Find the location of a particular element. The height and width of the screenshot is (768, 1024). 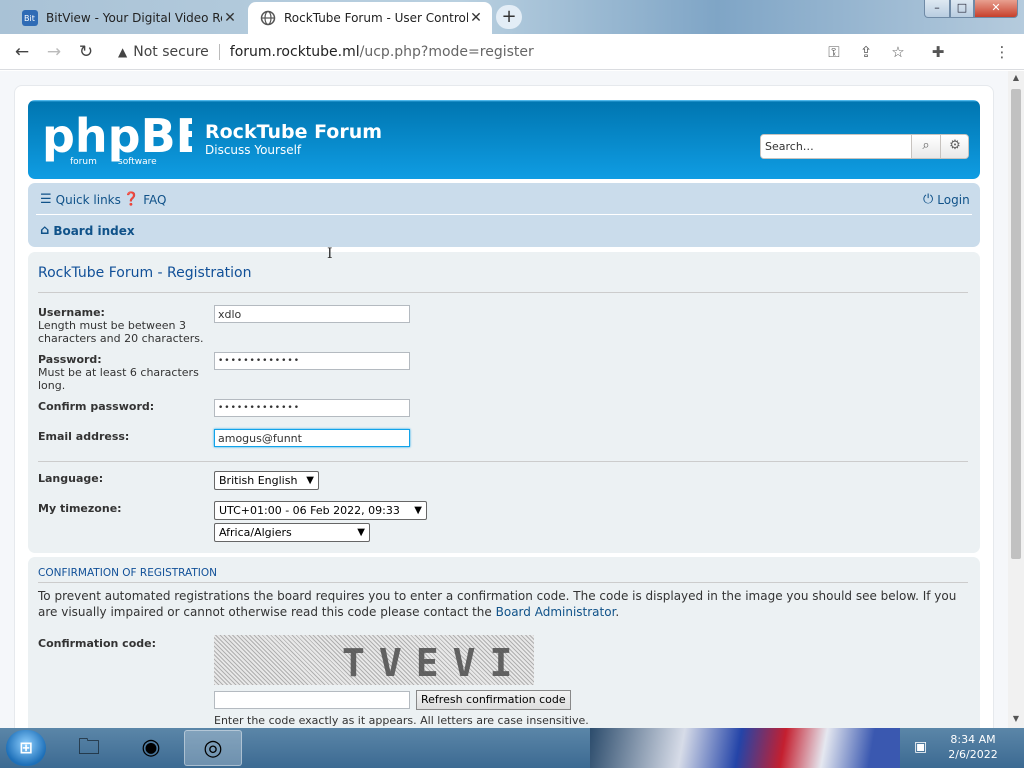

username-label: Username: is located at coordinates (71, 312).